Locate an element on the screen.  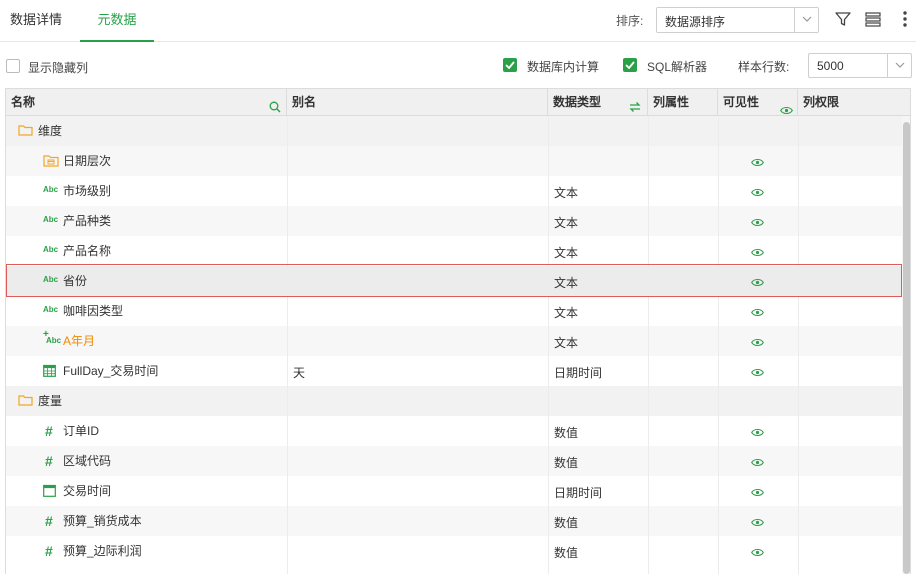
sql-parser-checkbox is located at coordinates (630, 65).